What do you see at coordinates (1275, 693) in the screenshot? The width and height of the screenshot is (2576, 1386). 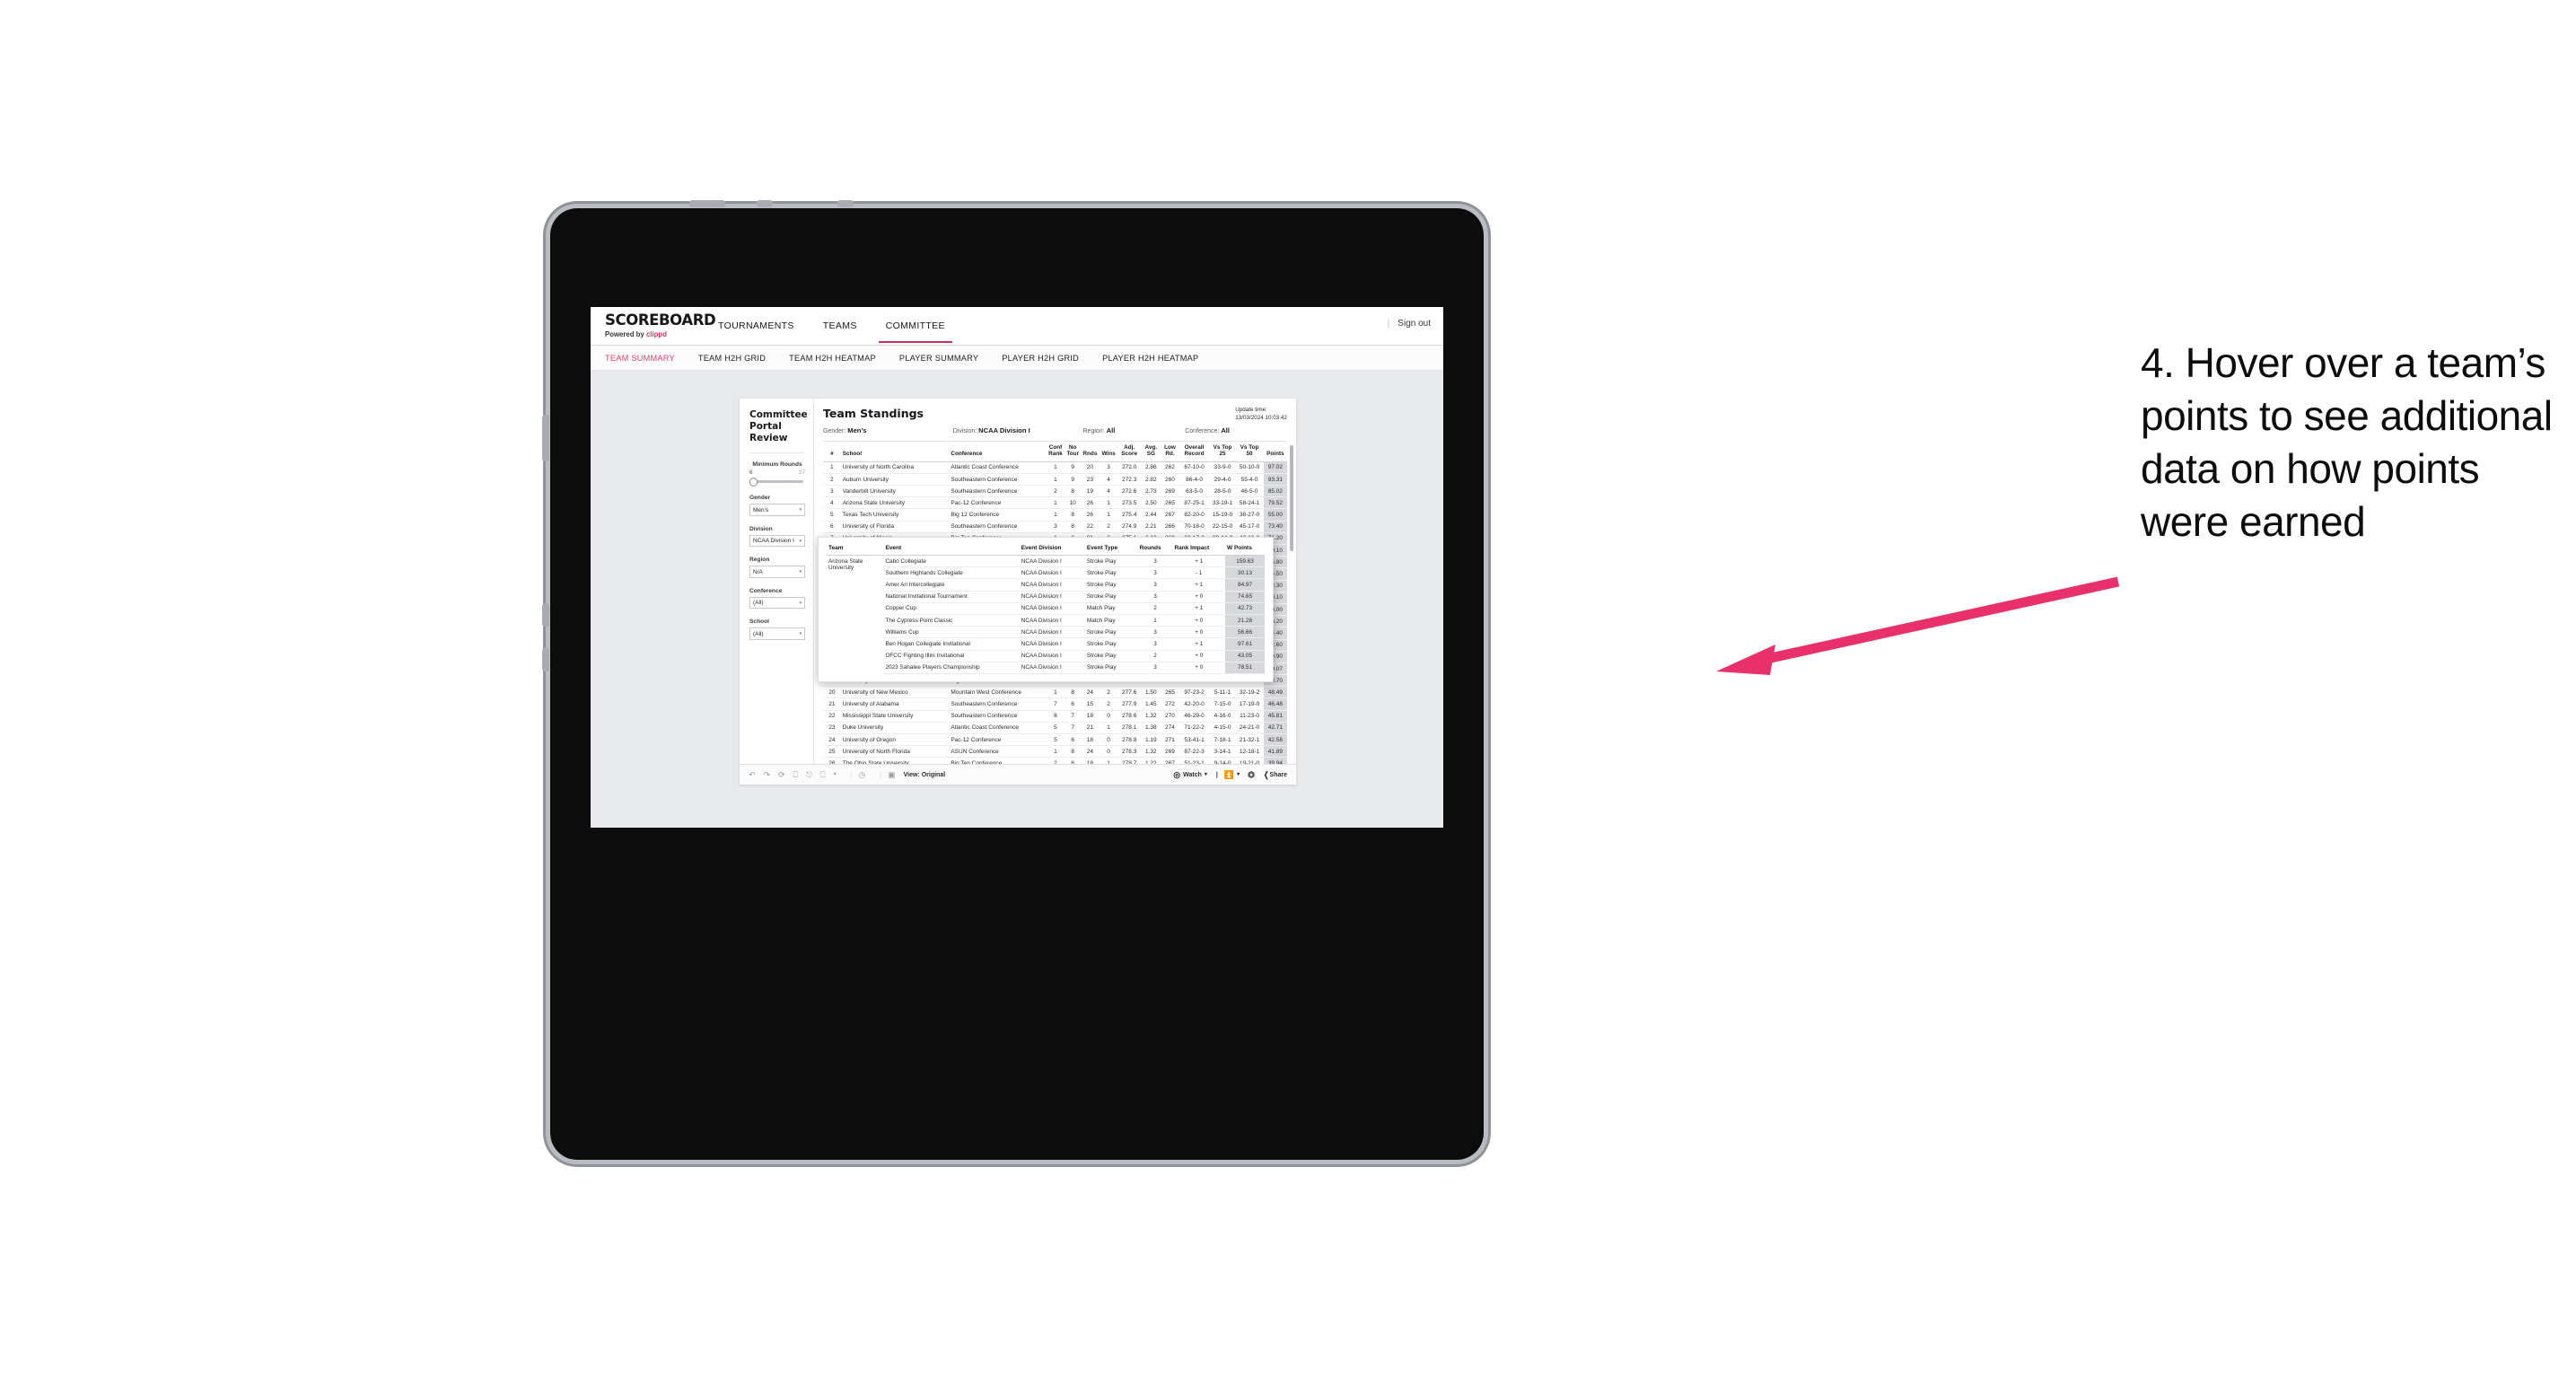 I see `cell-points: 48.49` at bounding box center [1275, 693].